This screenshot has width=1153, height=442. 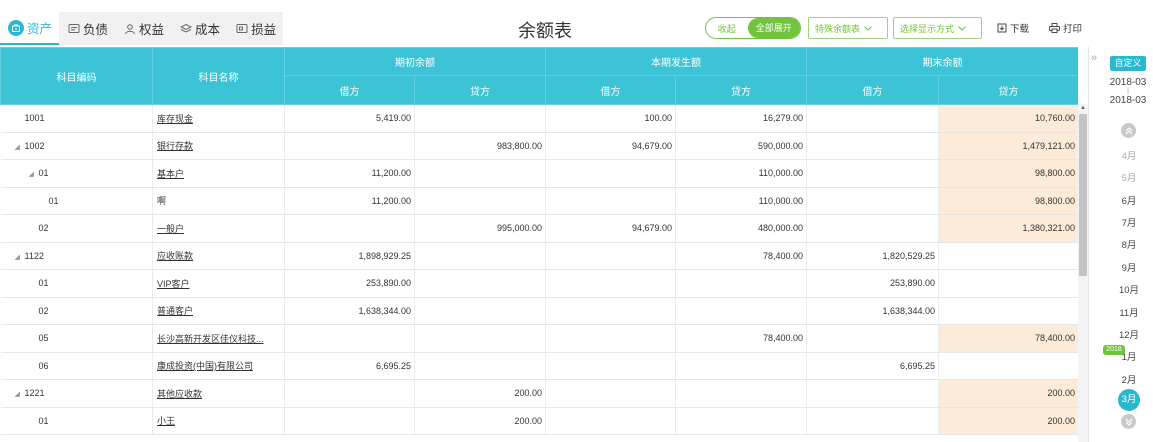 I want to click on month-scroll-up-button, so click(x=1128, y=130).